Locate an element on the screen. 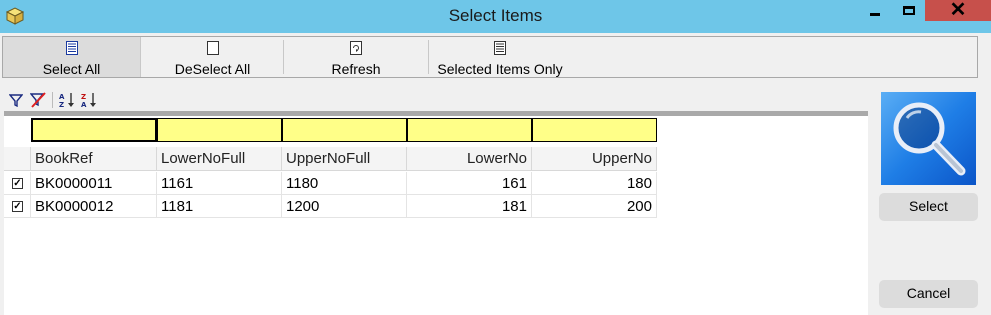 The height and width of the screenshot is (315, 991). close-button: ✕ is located at coordinates (958, 10).